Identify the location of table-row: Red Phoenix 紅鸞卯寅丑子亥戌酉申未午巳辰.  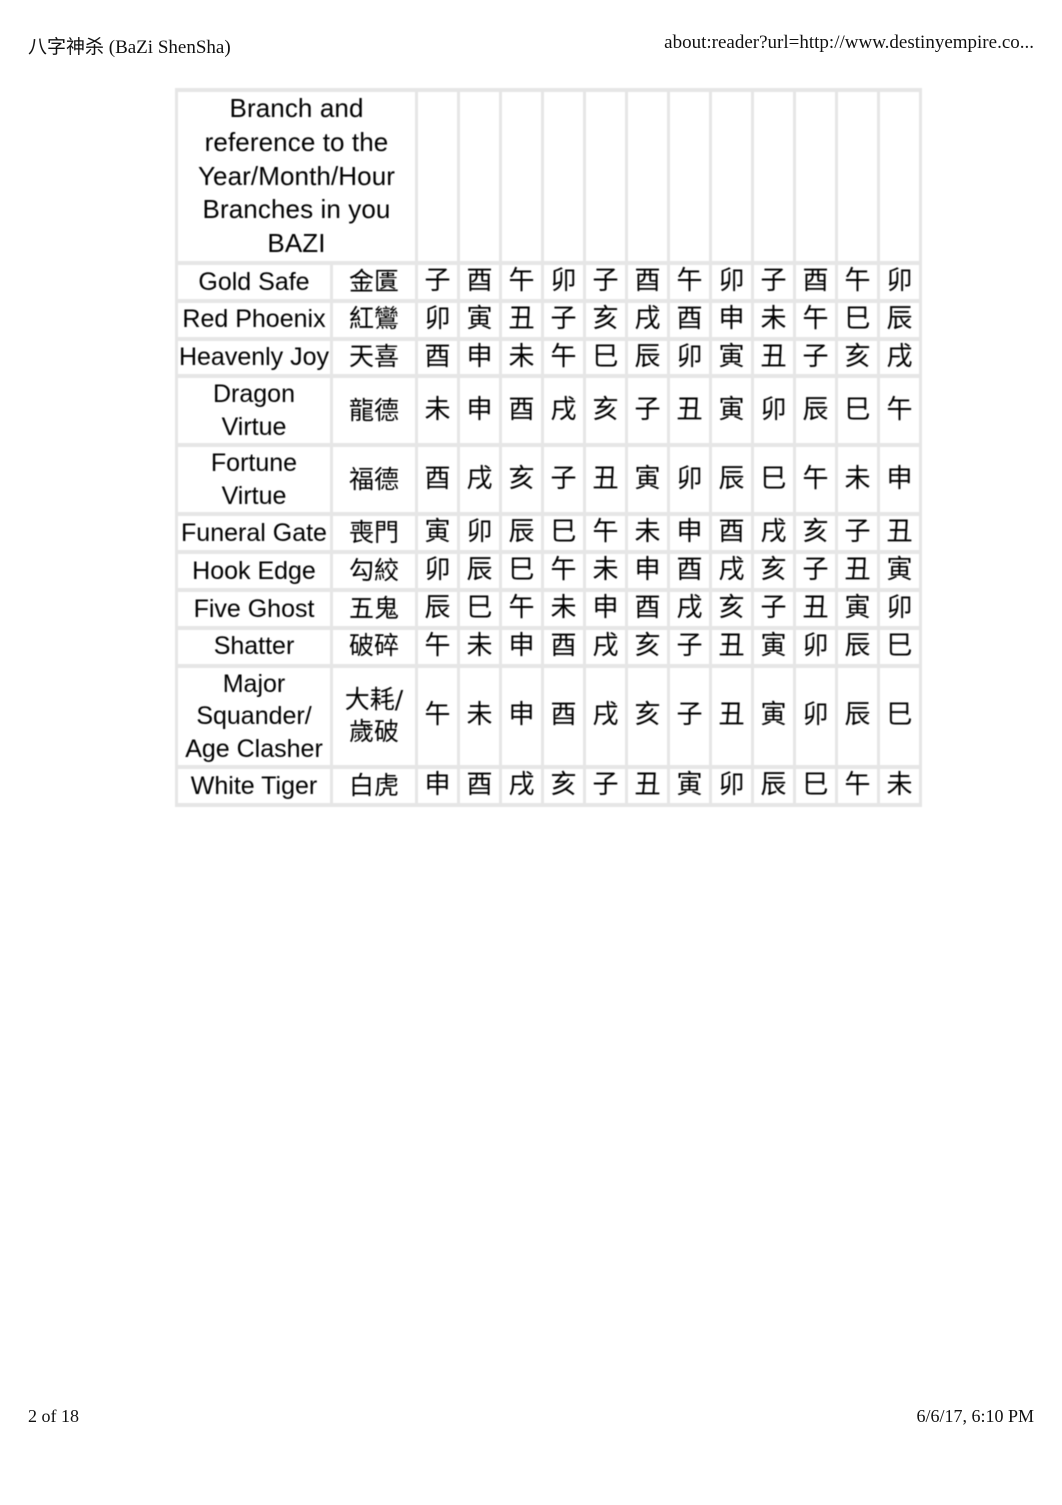
(549, 319).